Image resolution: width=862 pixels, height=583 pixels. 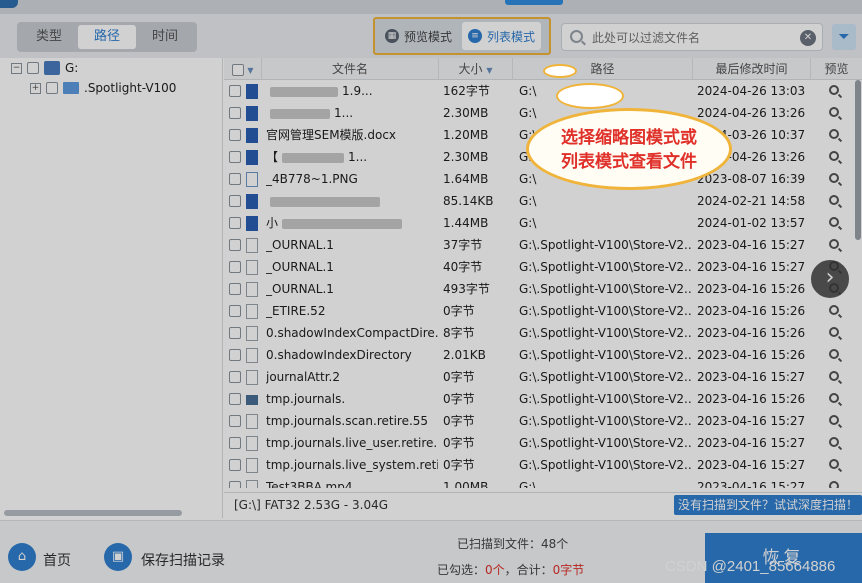 What do you see at coordinates (33, 68) in the screenshot?
I see `tree-checkbox-drive` at bounding box center [33, 68].